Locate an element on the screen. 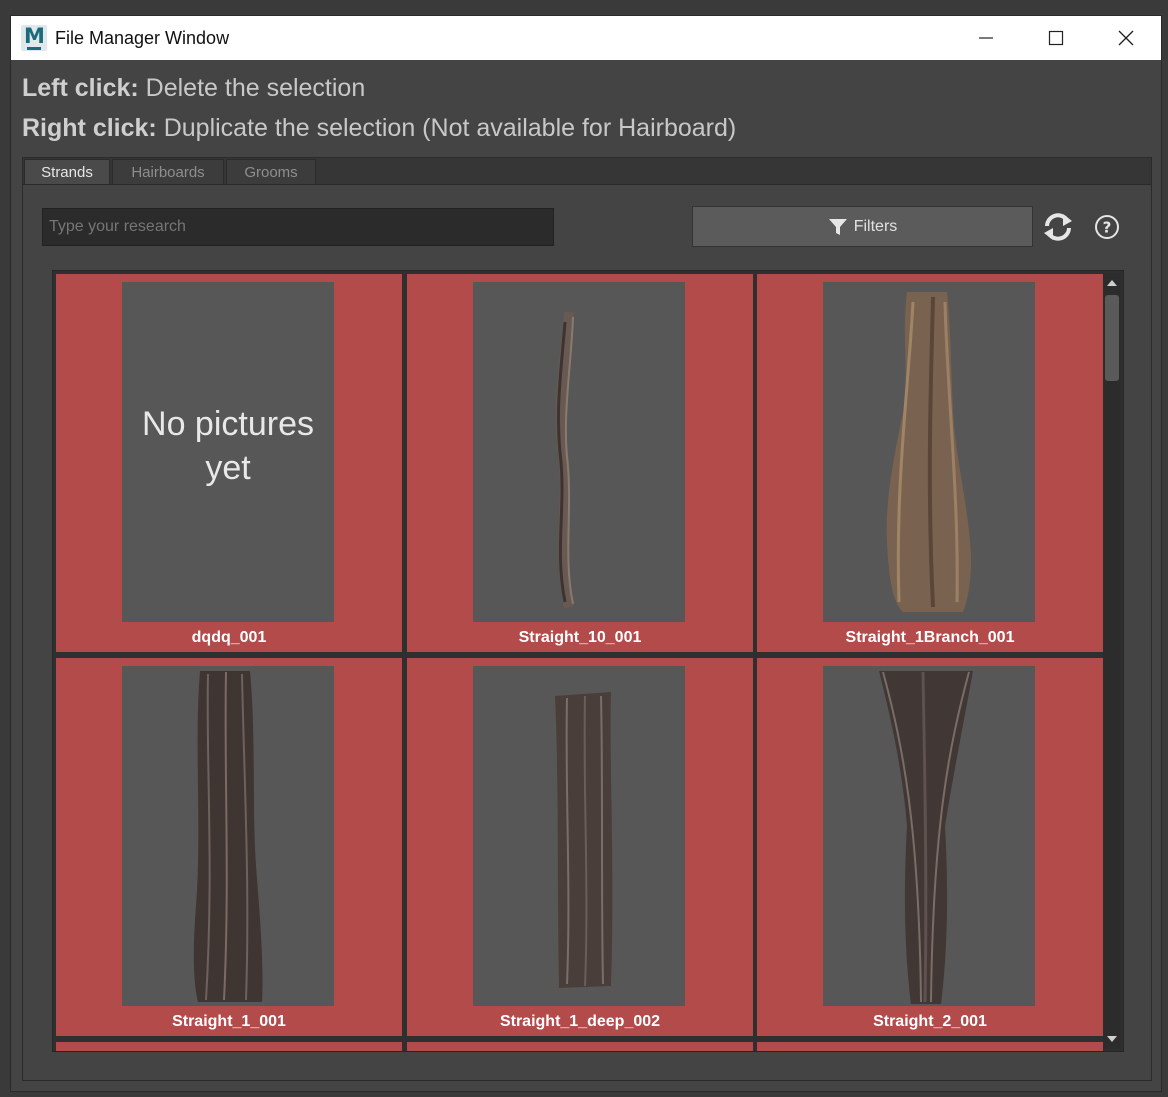 The height and width of the screenshot is (1097, 1168). left-click-text: Delete the selection is located at coordinates (255, 88).